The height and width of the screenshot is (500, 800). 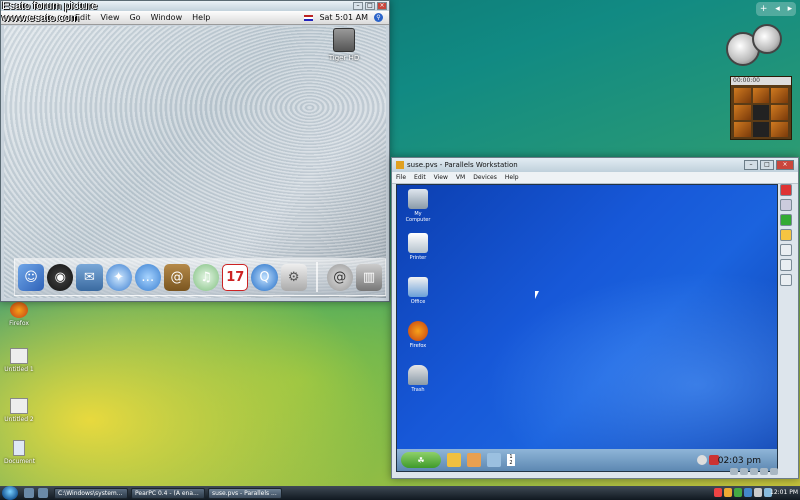 What do you see at coordinates (474, 460) in the screenshot?
I see `home-icon` at bounding box center [474, 460].